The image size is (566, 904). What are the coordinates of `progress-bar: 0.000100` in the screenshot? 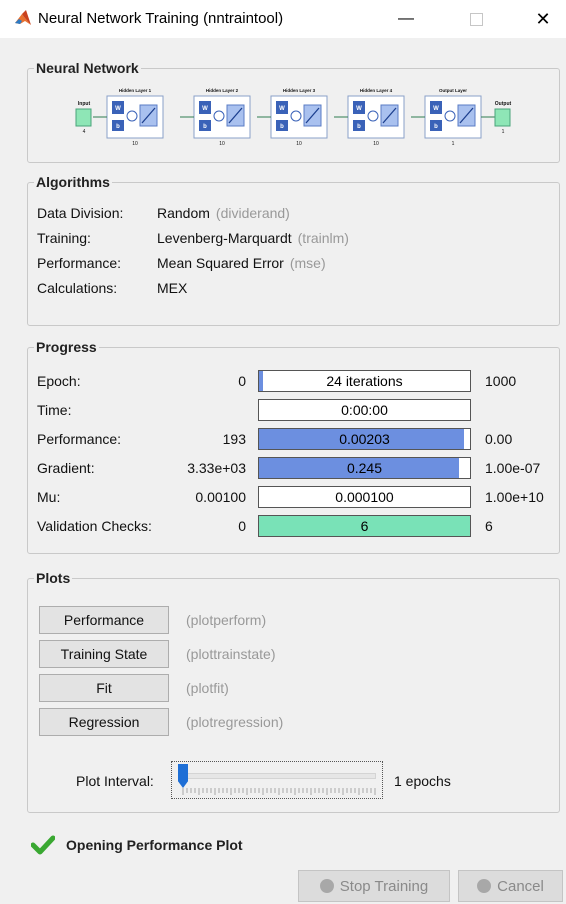 It's located at (364, 497).